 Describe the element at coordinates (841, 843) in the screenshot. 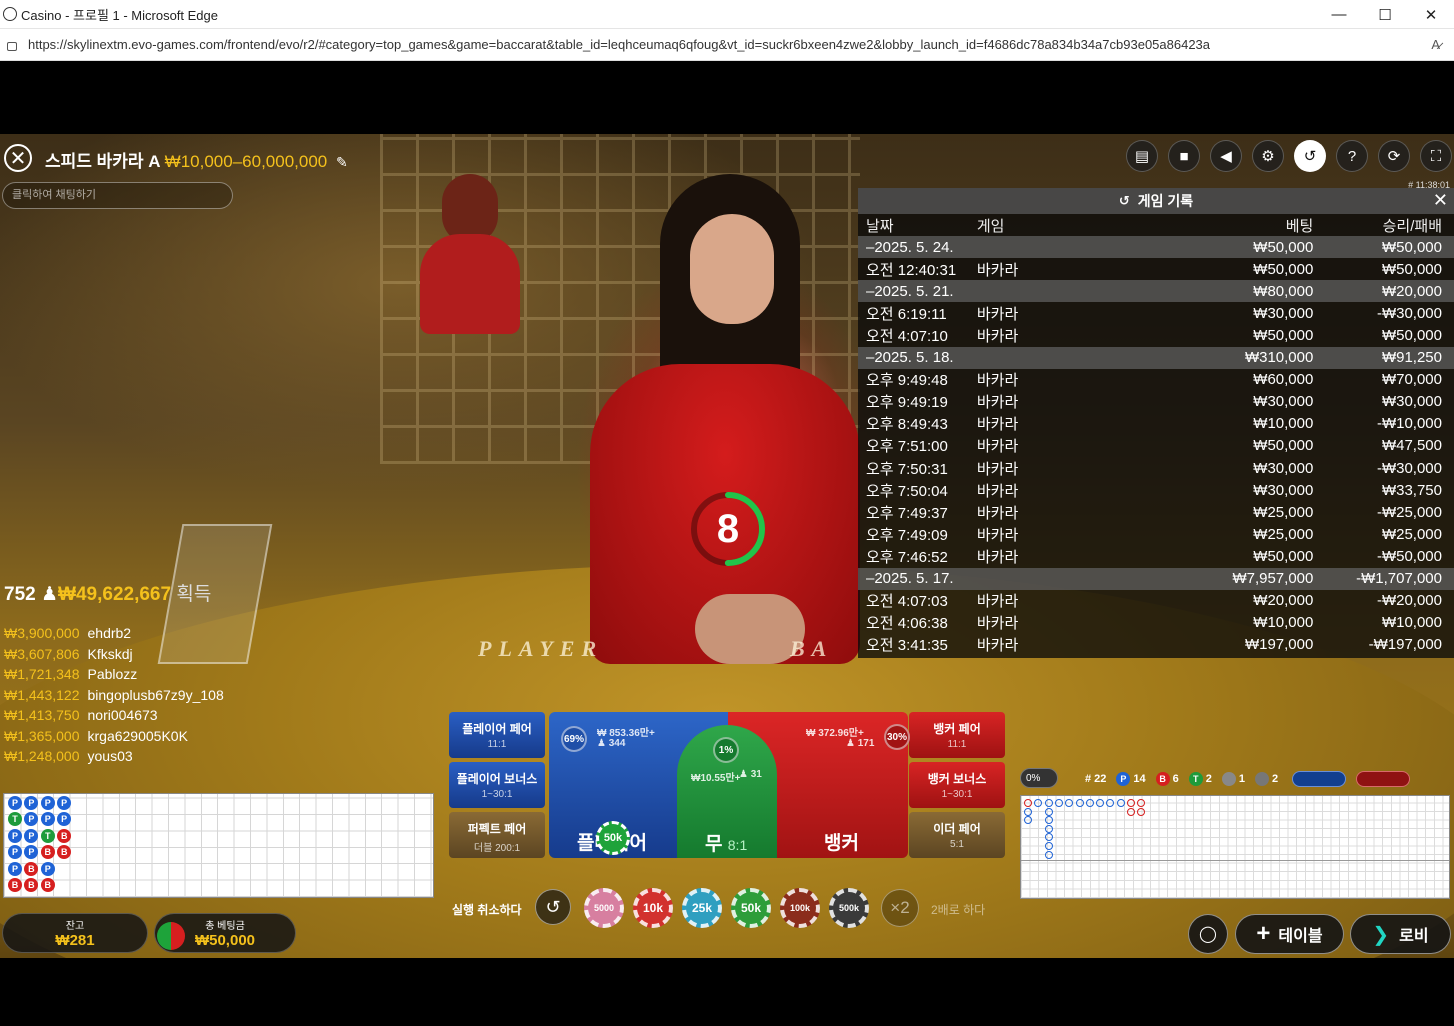

I see `banker-label: 뱅커` at that location.